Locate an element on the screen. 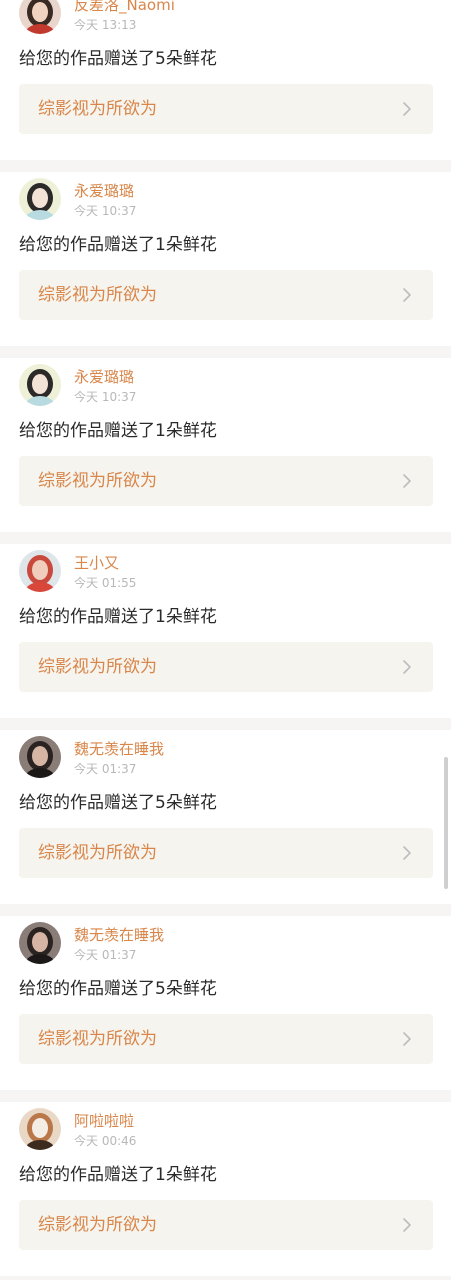 The image size is (451, 1280). username: 阿啦啦啦 is located at coordinates (104, 1121).